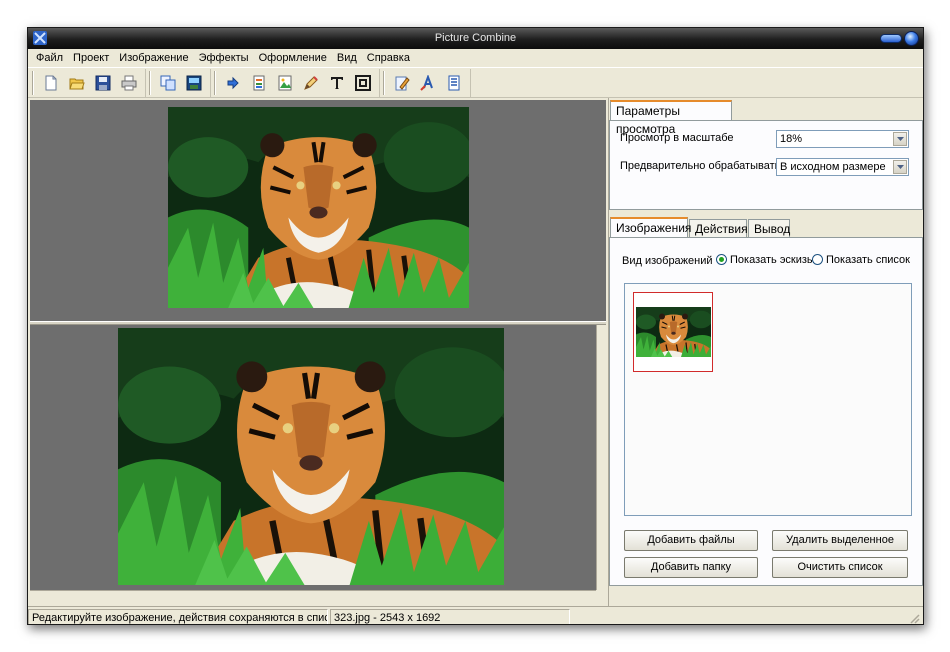 The image size is (950, 652). I want to click on add-folder-button: Добавить папку, so click(691, 567).